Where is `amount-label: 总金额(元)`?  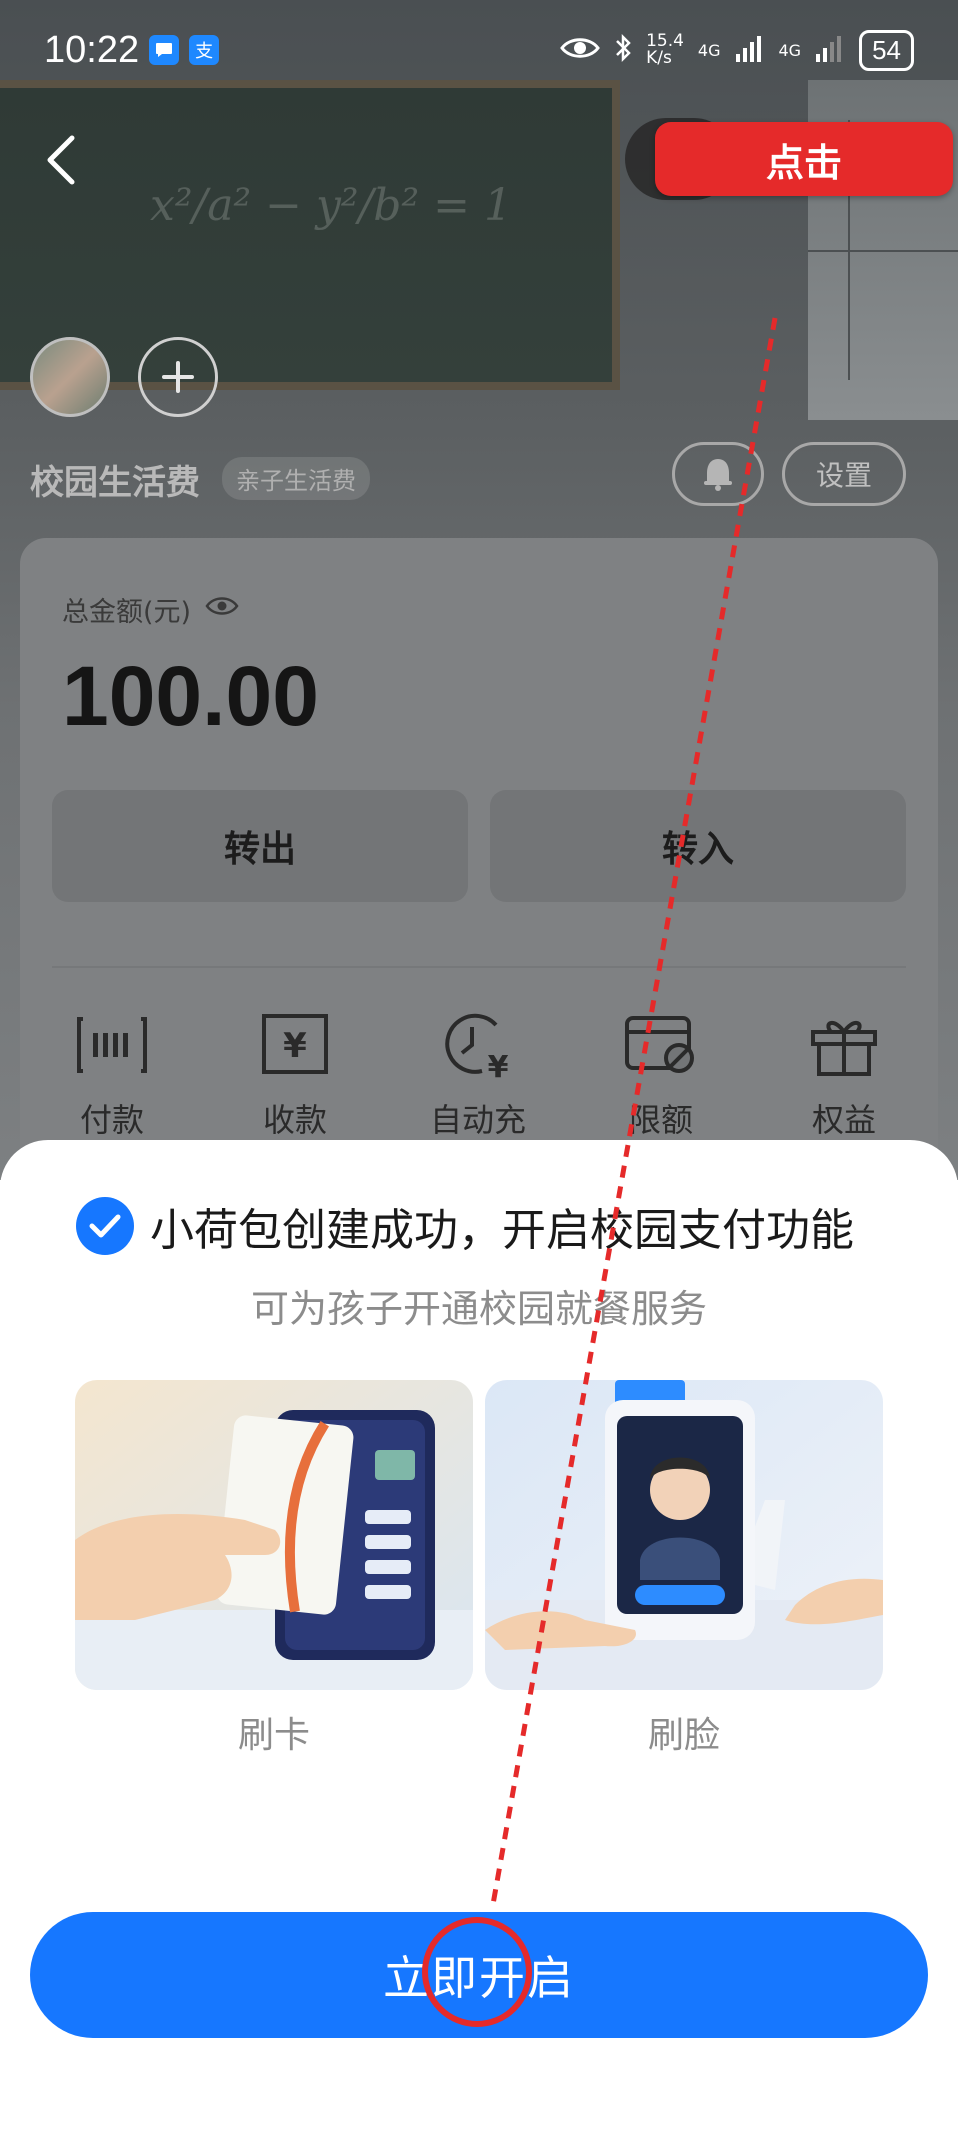 amount-label: 总金额(元) is located at coordinates (150, 609).